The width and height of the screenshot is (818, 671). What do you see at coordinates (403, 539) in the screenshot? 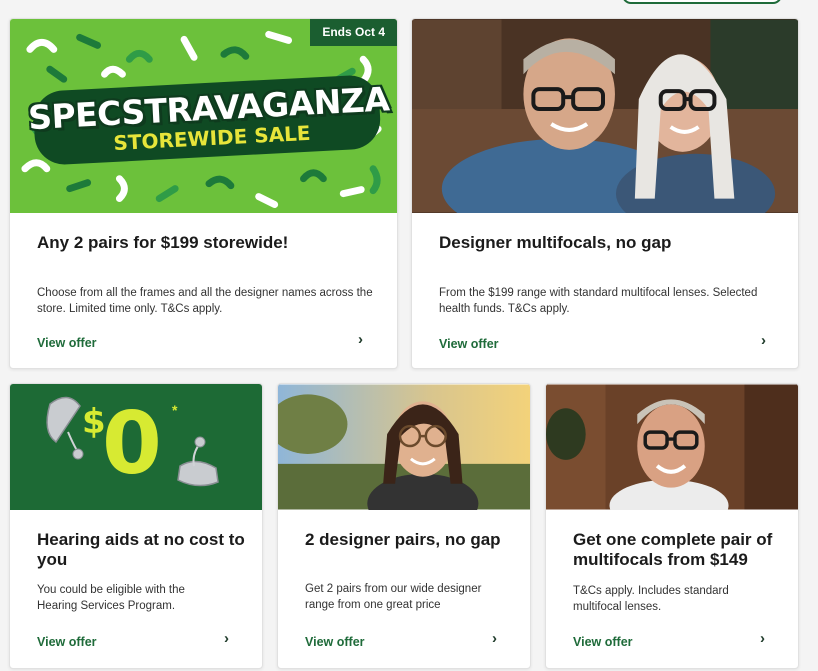
I see `card-title: 2 designer pairs, no gap` at bounding box center [403, 539].